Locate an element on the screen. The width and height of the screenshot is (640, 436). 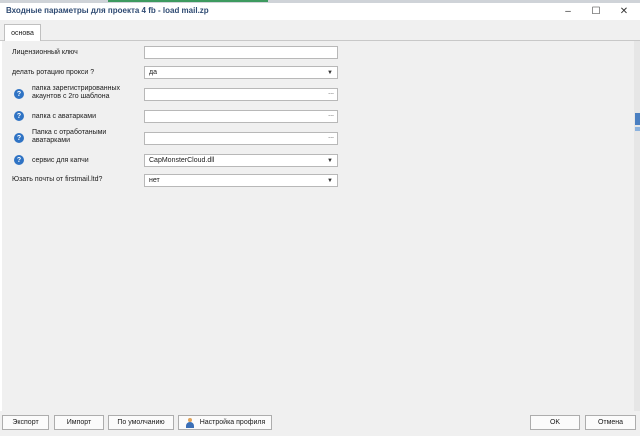
maximize-button: ☐ is located at coordinates (596, 11).